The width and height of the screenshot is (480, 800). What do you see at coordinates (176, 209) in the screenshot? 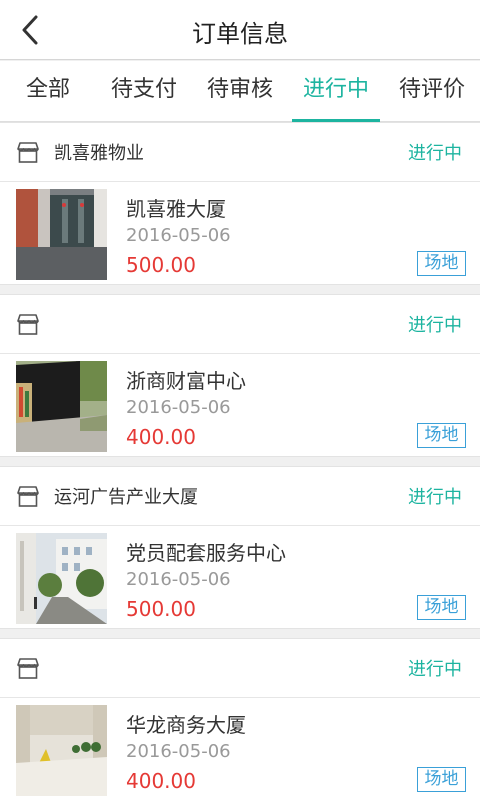
I see `venue-name: 凯喜雅大厦` at bounding box center [176, 209].